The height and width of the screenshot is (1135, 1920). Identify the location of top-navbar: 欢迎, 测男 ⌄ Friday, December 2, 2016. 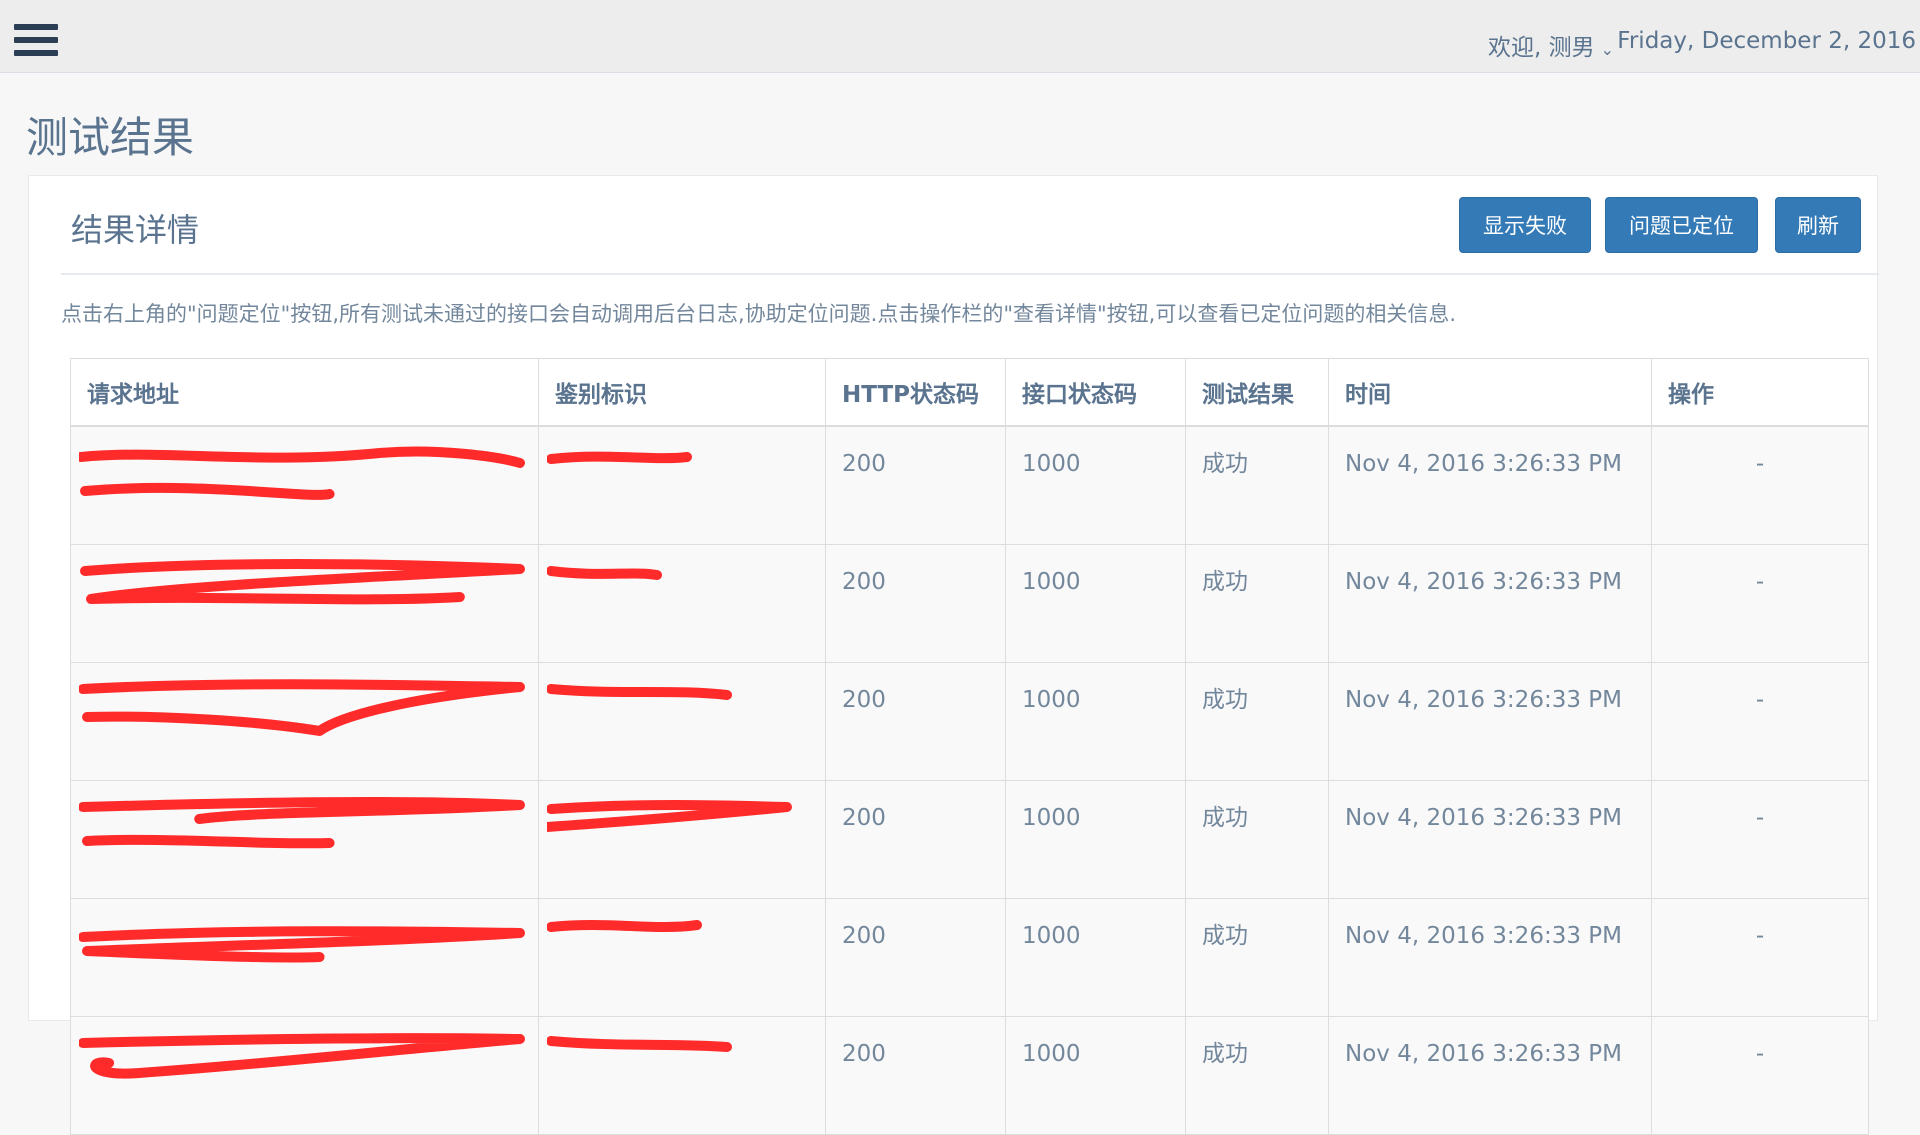
(960, 36).